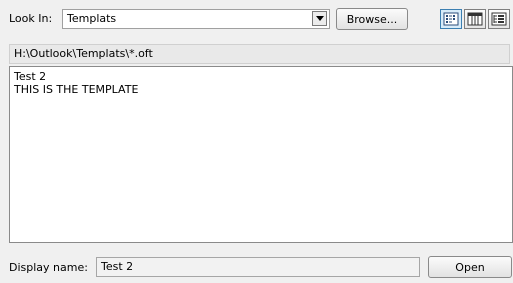 The height and width of the screenshot is (283, 513). Describe the element at coordinates (30, 76) in the screenshot. I see `preview-line-title: Test 2` at that location.